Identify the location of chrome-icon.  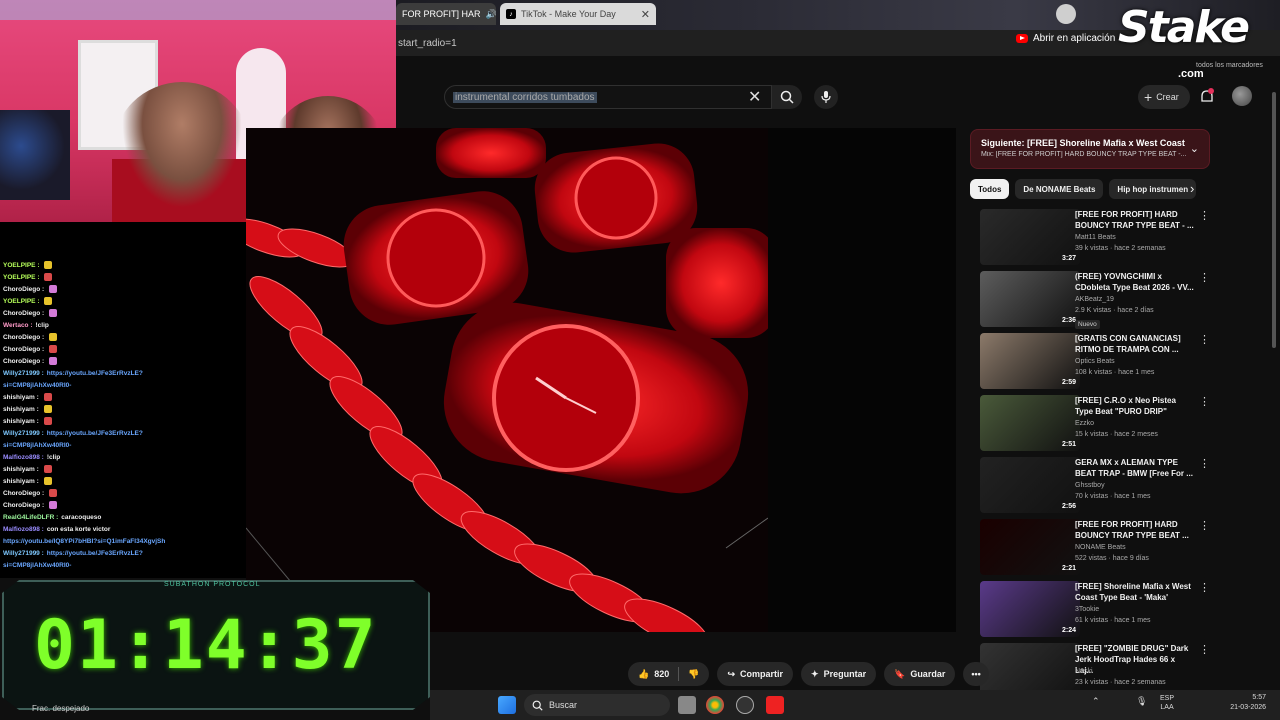
(715, 705).